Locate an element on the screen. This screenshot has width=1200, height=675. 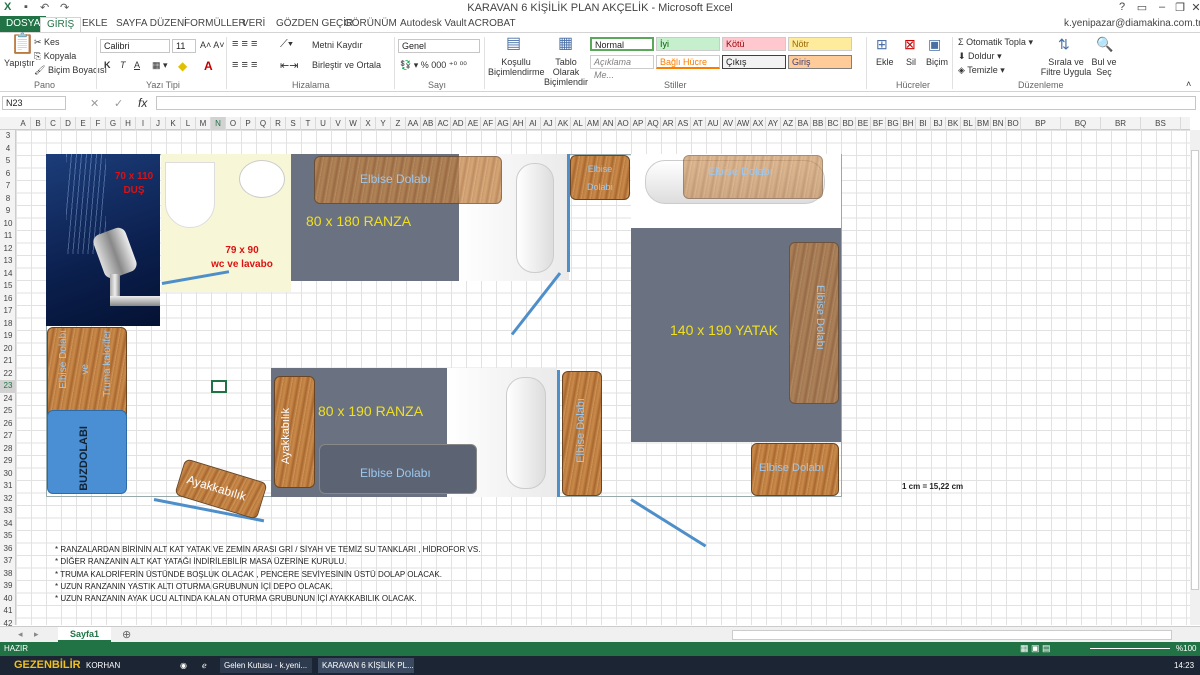
column-header: AF is located at coordinates (488, 123).